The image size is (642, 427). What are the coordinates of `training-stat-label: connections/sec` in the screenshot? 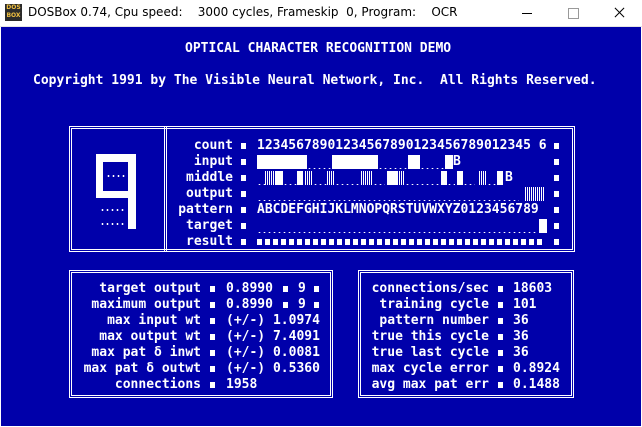 It's located at (430, 288).